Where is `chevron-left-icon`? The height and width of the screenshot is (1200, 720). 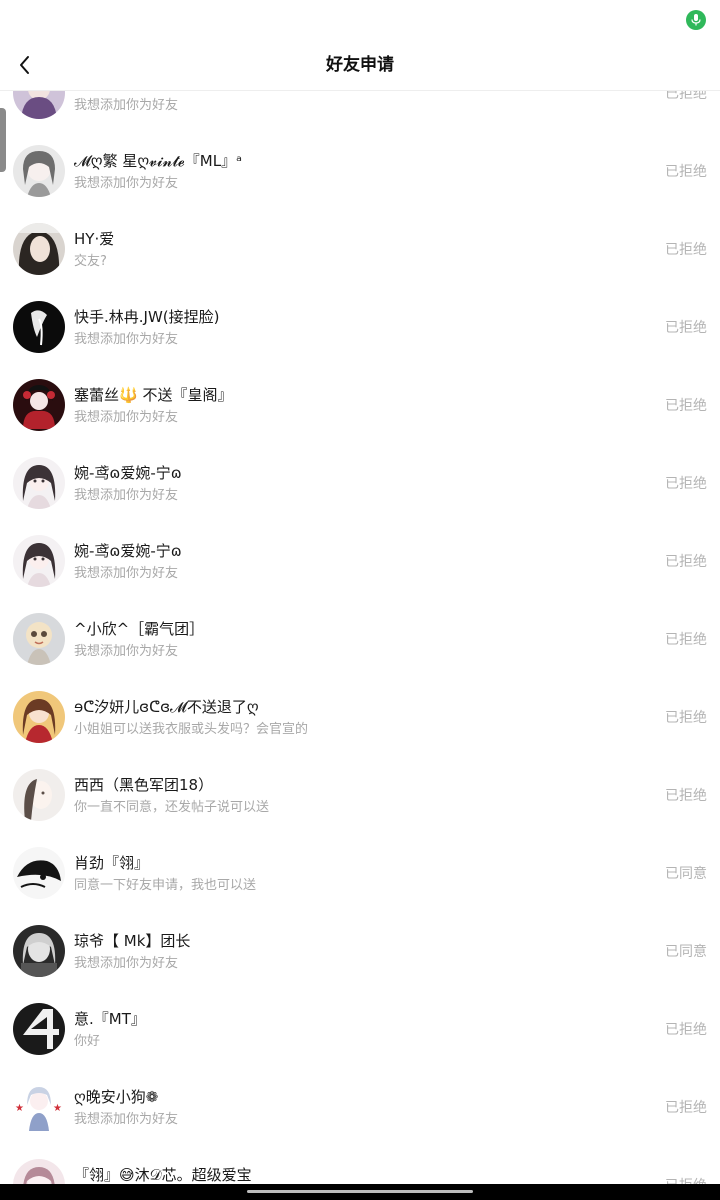
chevron-left-icon is located at coordinates (24, 65).